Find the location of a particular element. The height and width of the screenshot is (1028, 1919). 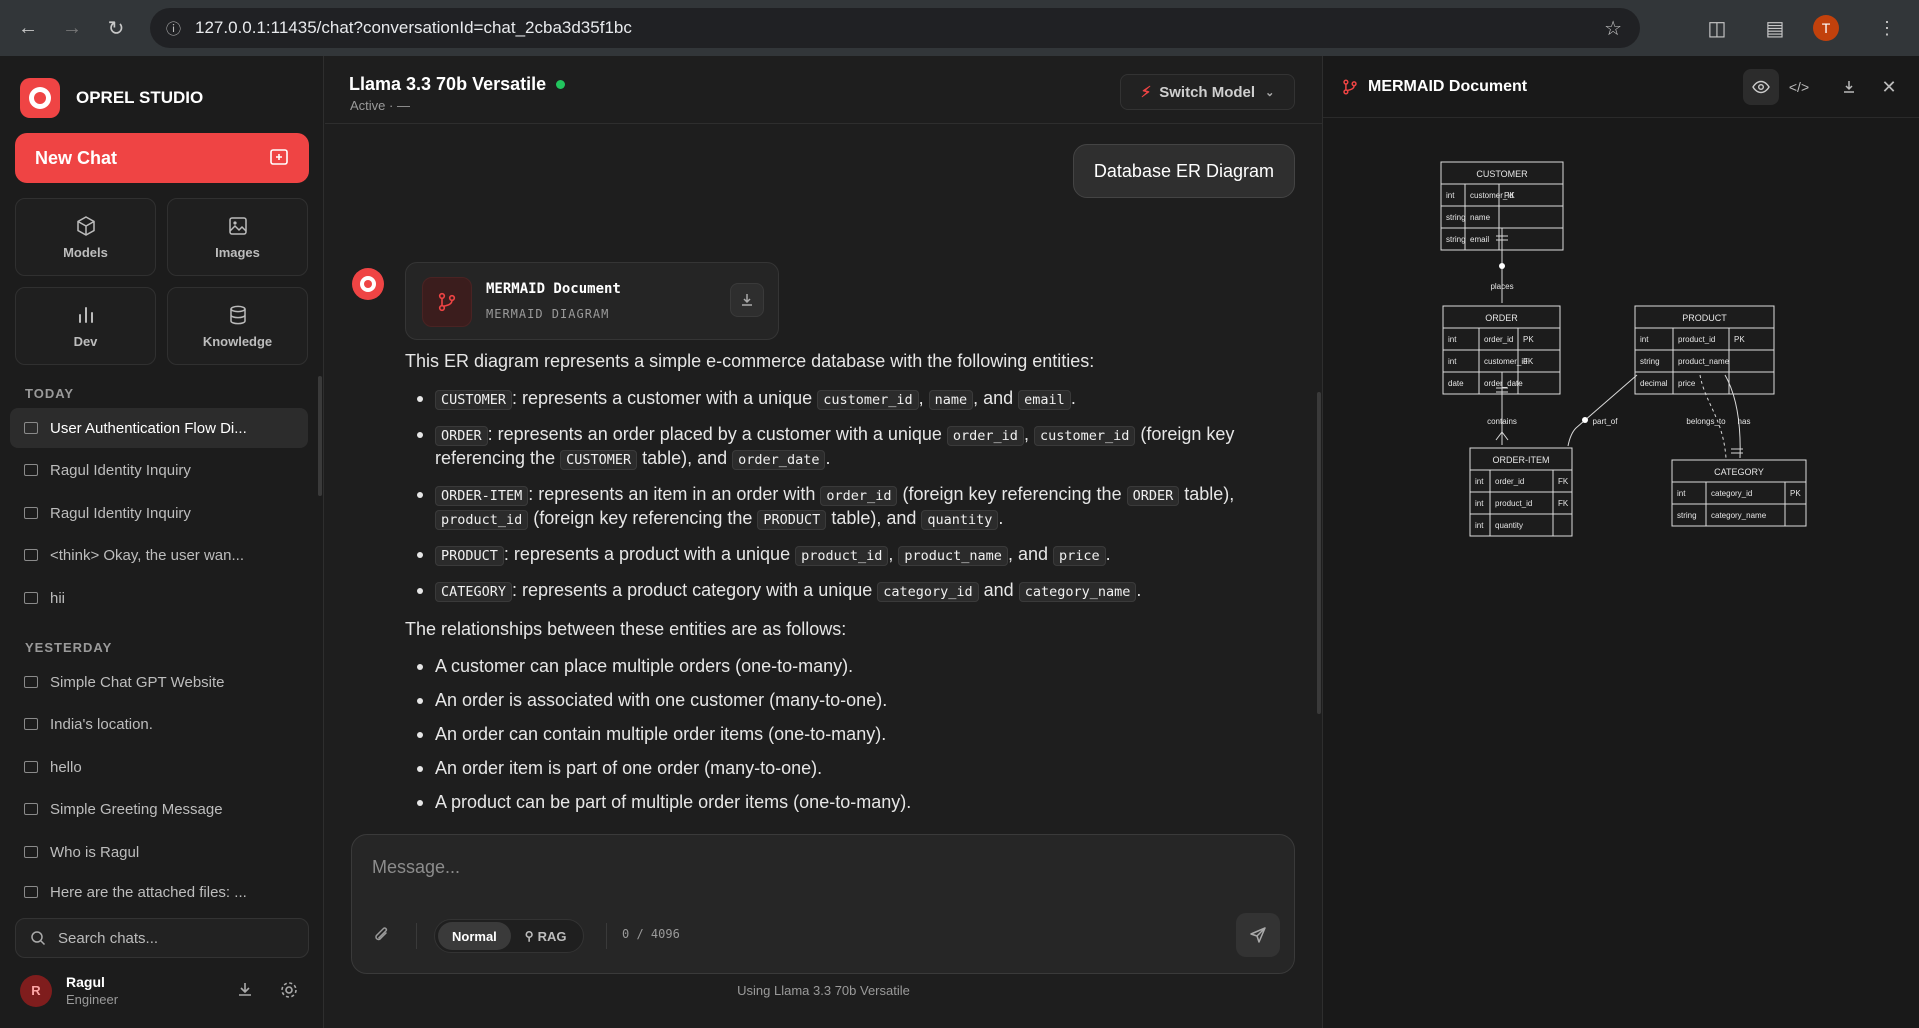

doc-card-subtitle: MERMAID DIAGRAM is located at coordinates (548, 314).